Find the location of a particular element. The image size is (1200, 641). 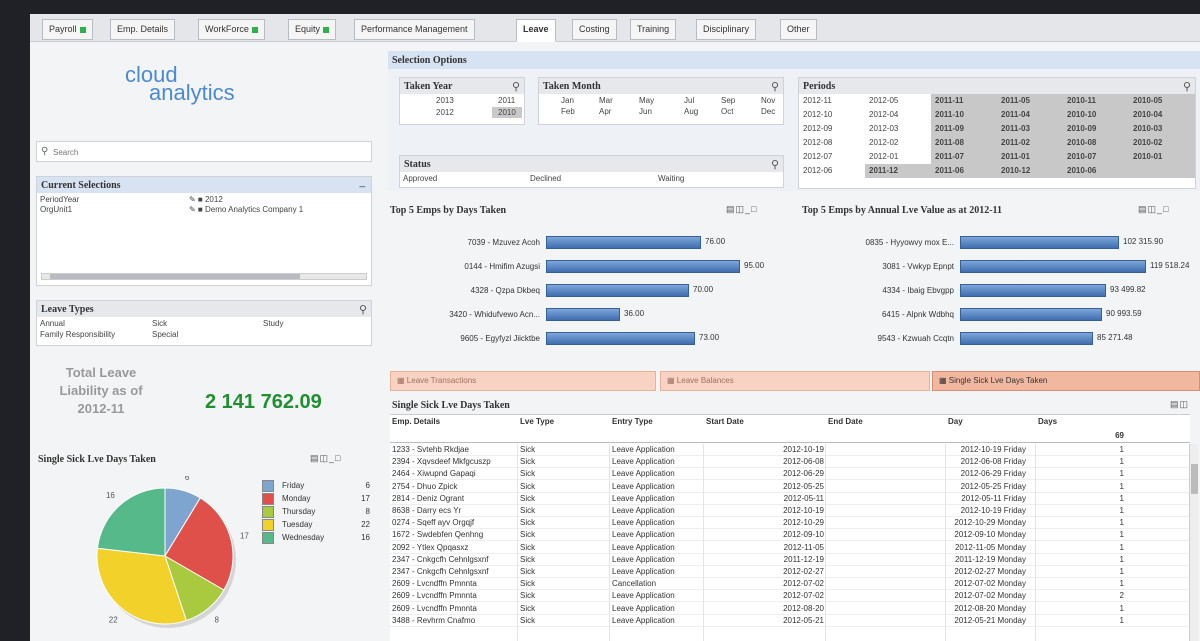

tab-costing: Costing is located at coordinates (594, 29).